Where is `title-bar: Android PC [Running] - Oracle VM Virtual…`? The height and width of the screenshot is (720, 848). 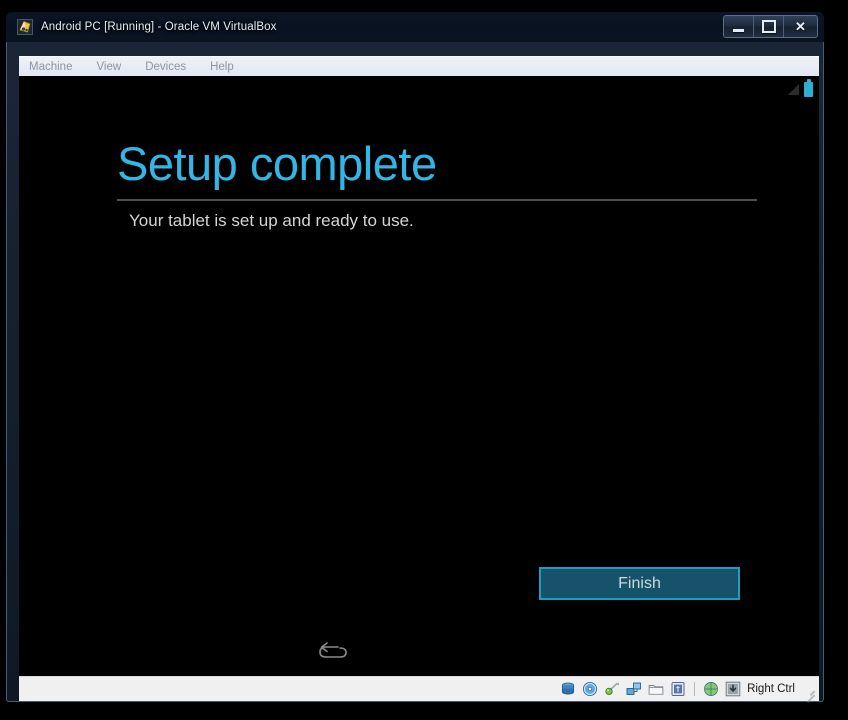 title-bar: Android PC [Running] - Oracle VM Virtual… is located at coordinates (415, 27).